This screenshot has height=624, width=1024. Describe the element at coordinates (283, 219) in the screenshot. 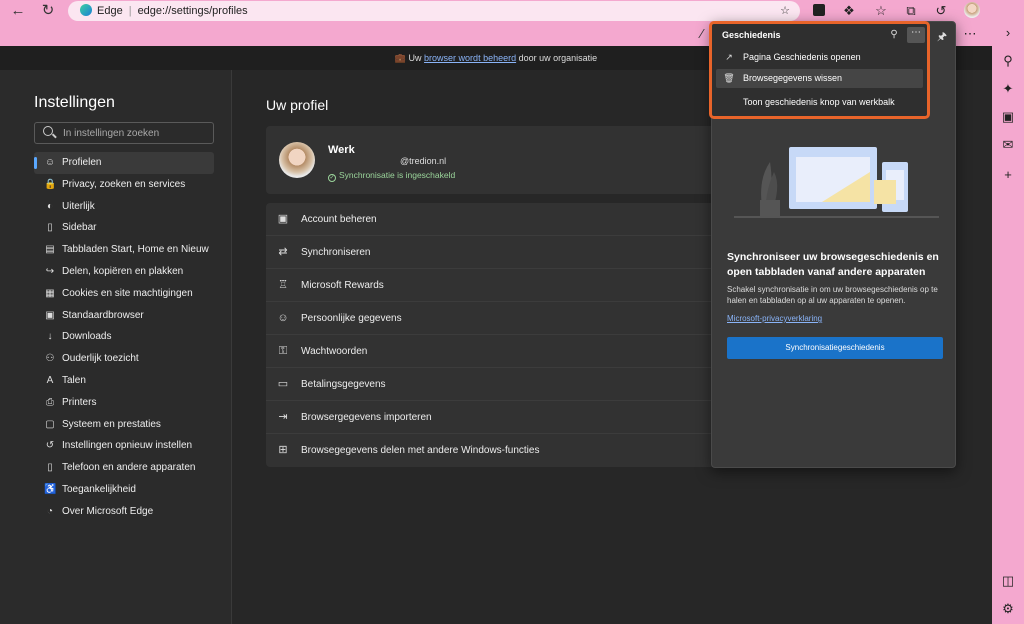

I see `account-icon: ▣` at that location.